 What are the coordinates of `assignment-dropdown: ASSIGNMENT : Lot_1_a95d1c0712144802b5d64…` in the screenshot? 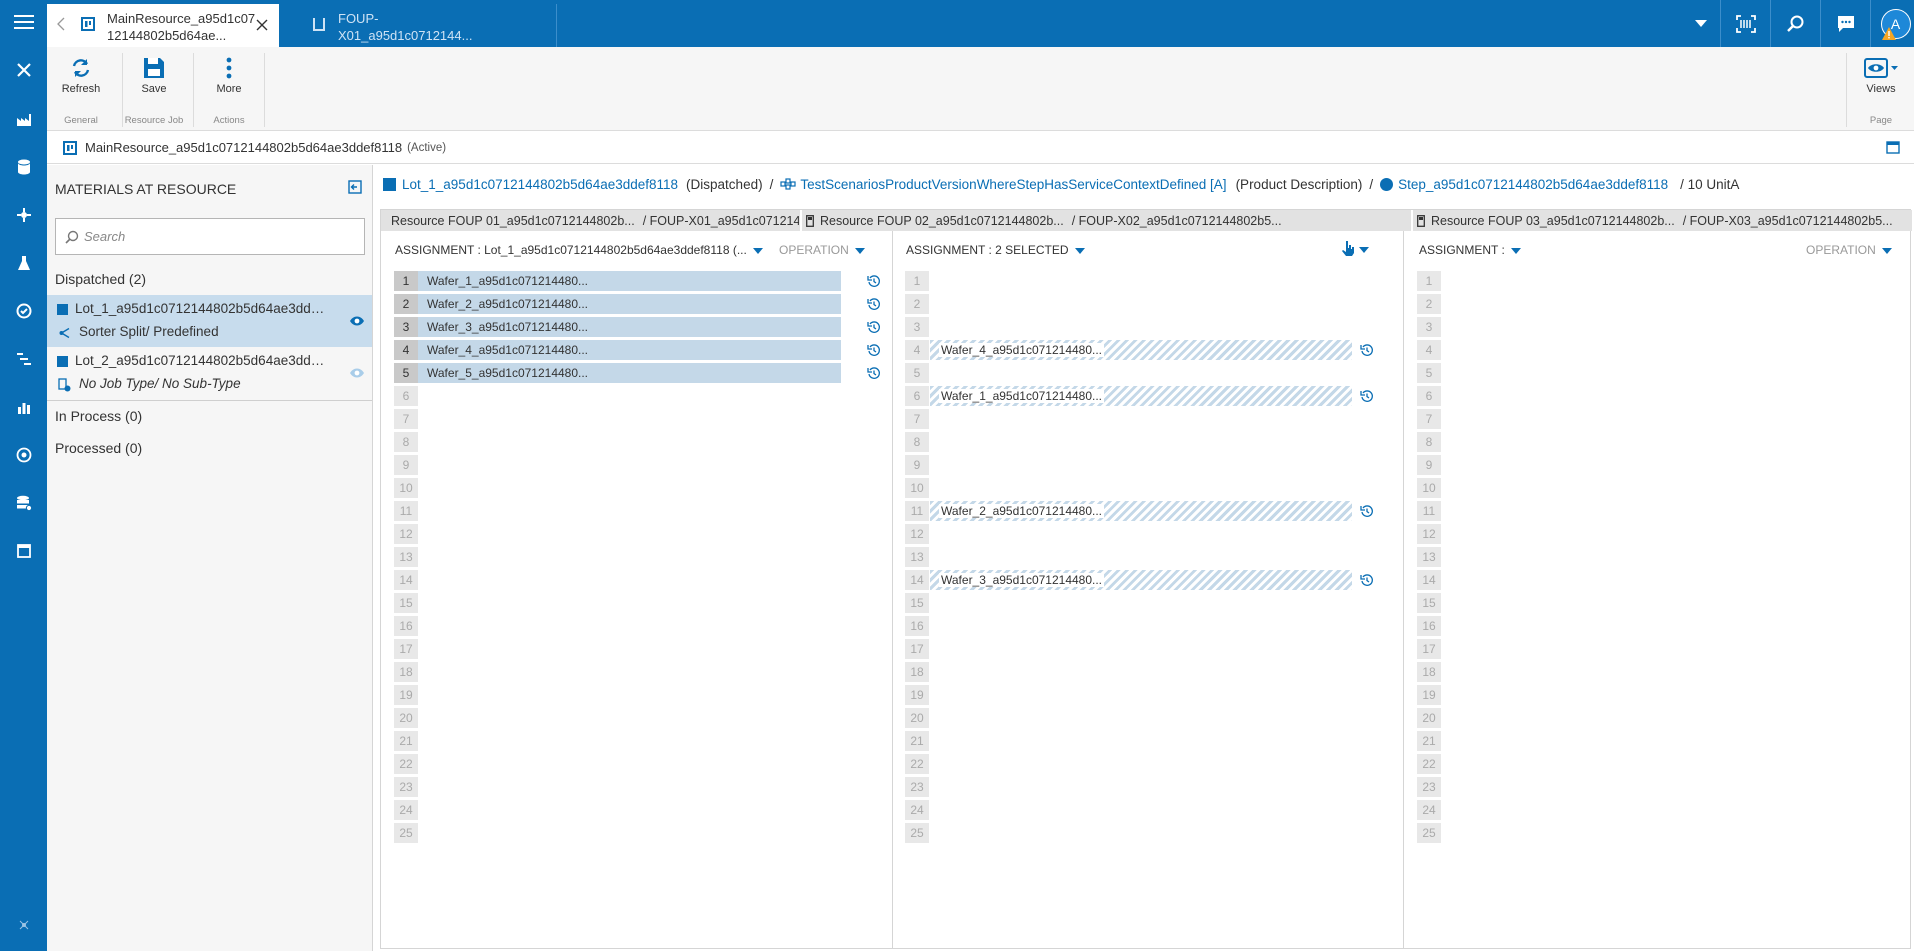 It's located at (579, 250).